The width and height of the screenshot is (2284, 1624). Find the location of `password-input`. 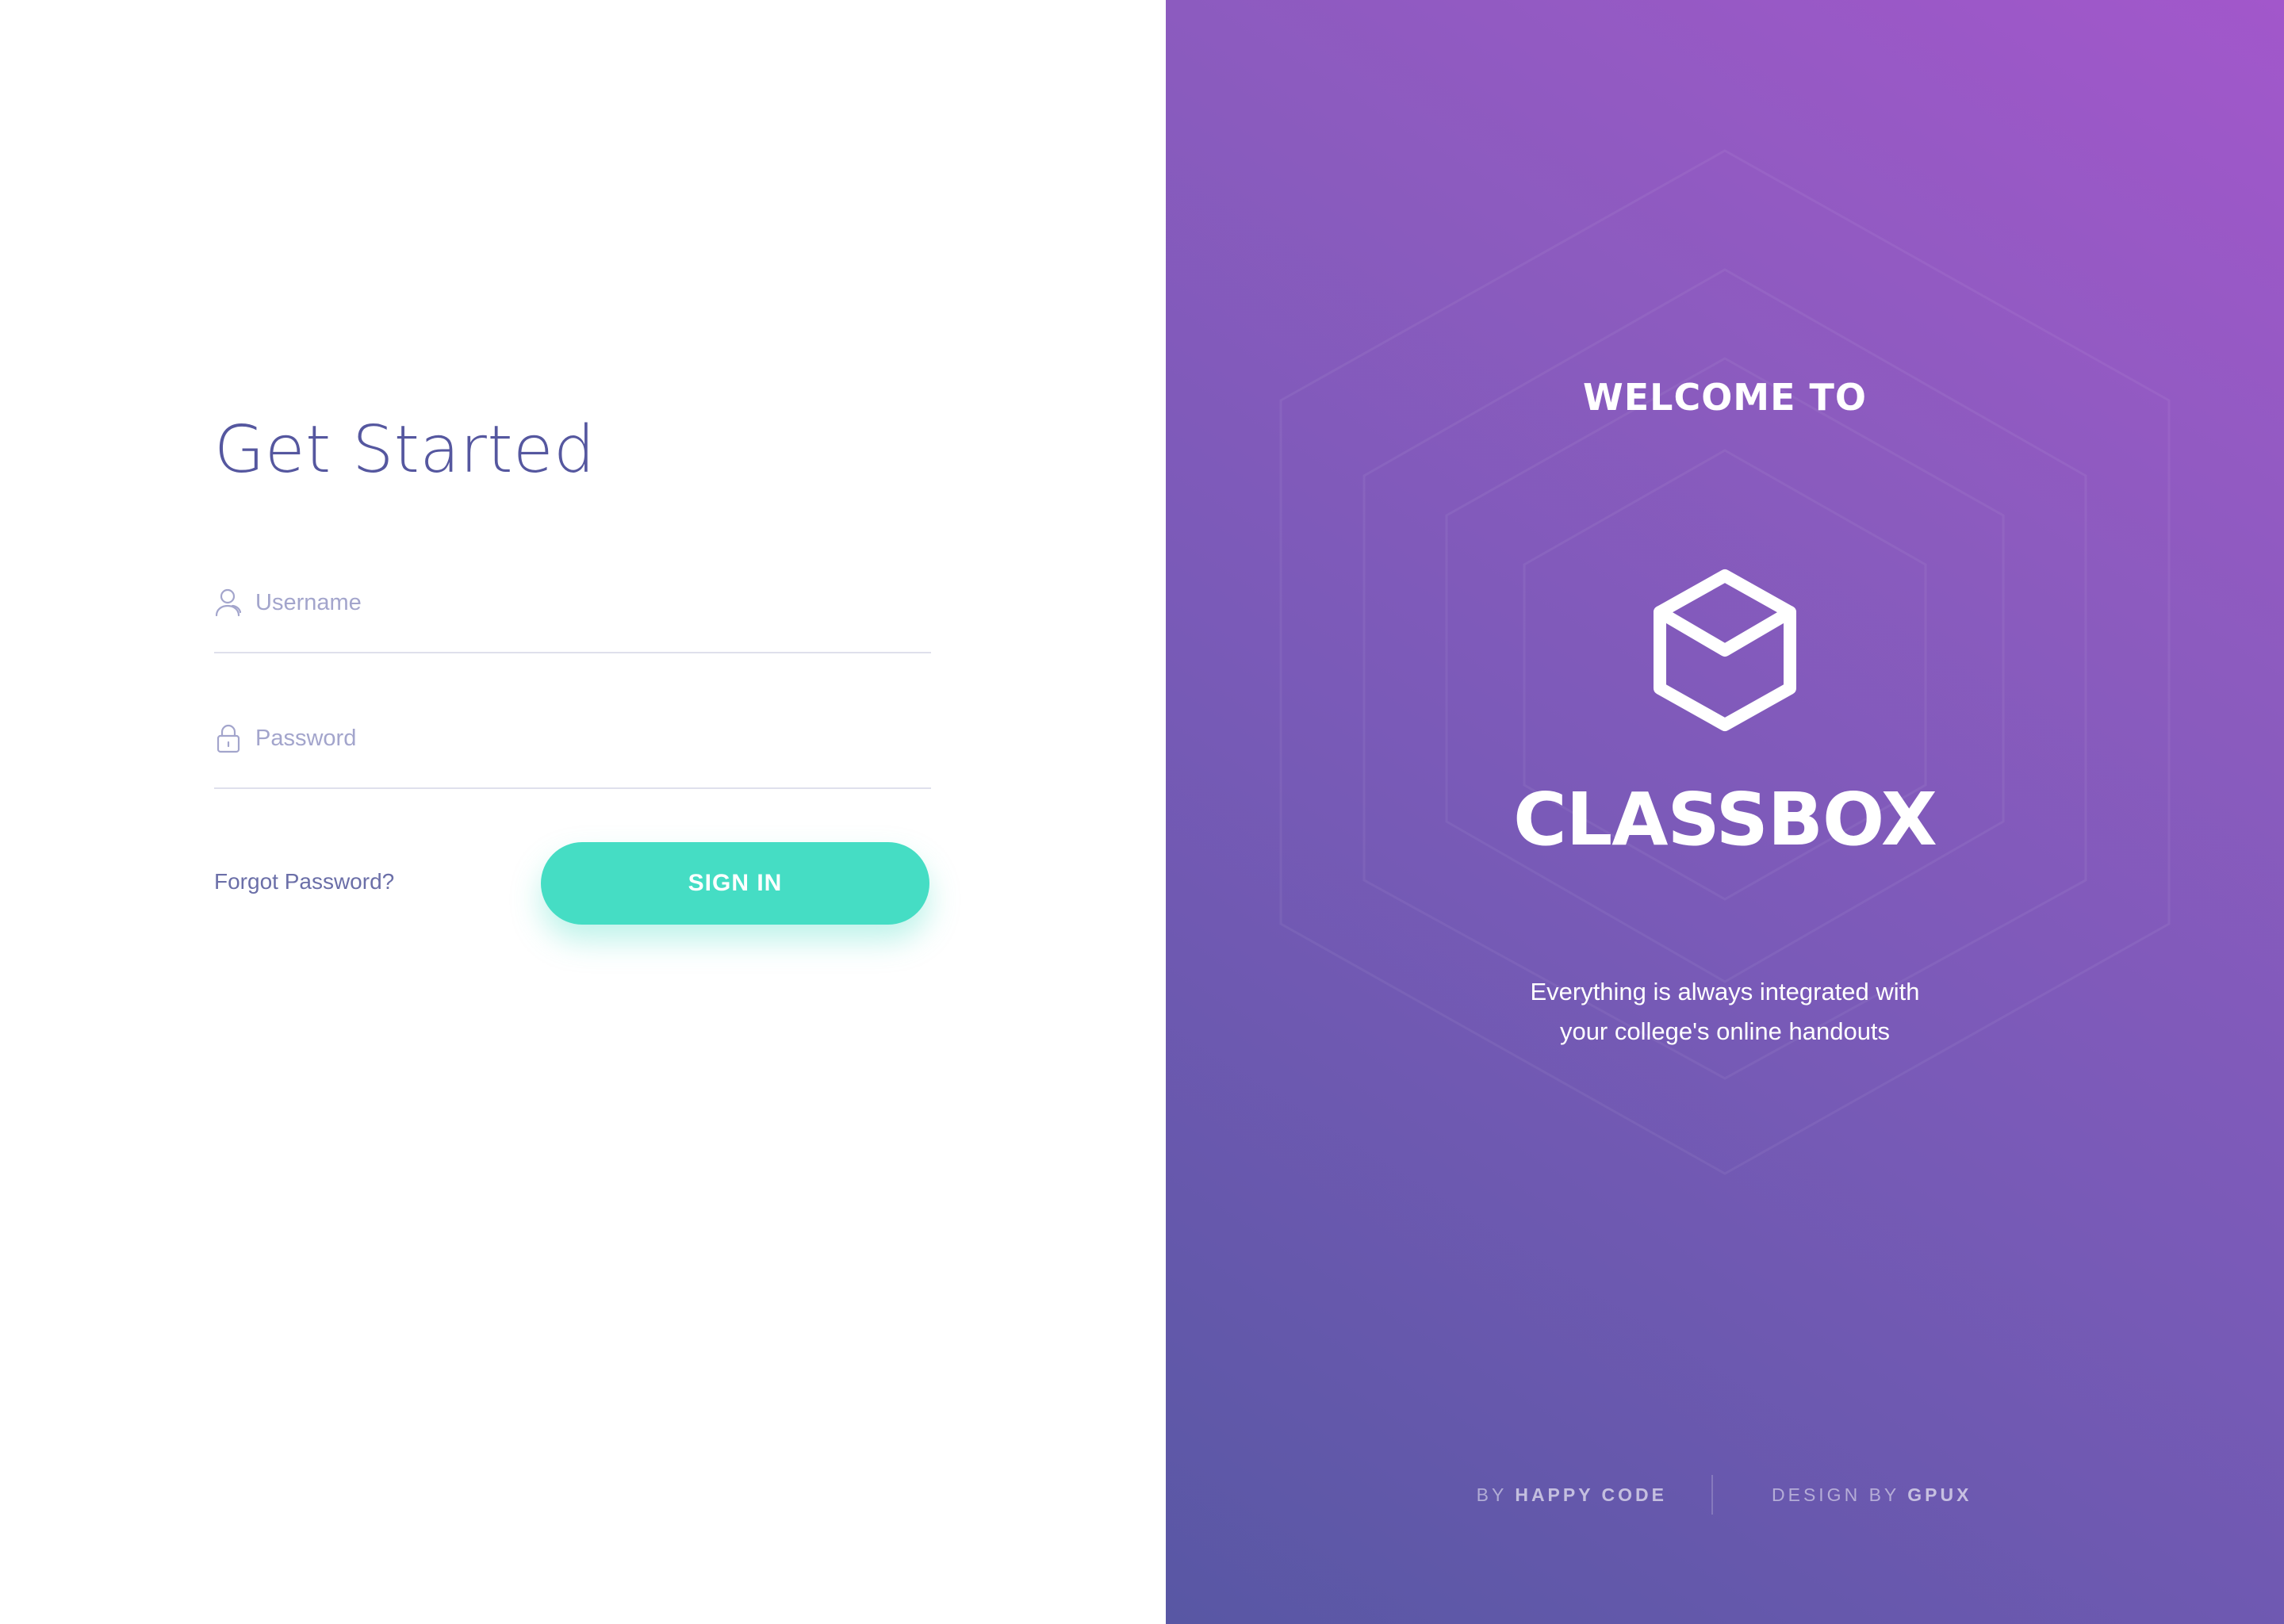

password-input is located at coordinates (588, 738).